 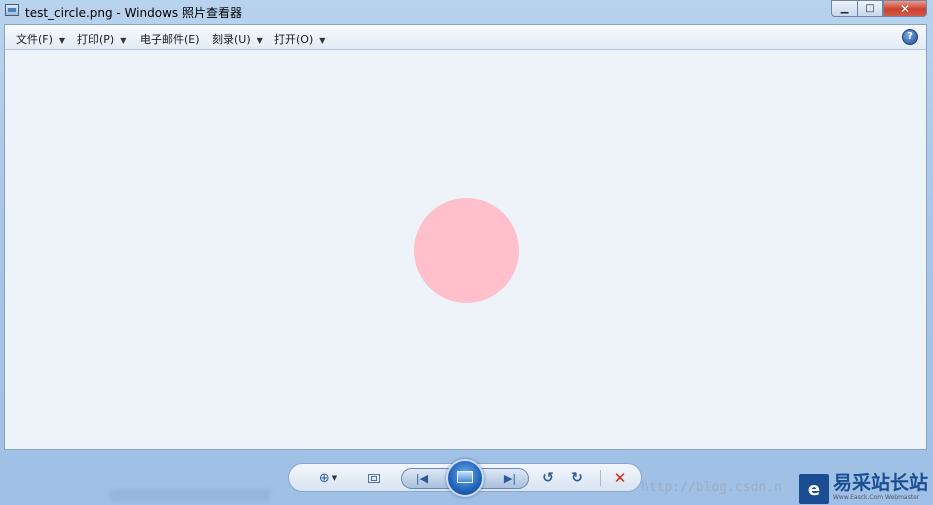 I want to click on minimize-button: ▁, so click(x=844, y=8).